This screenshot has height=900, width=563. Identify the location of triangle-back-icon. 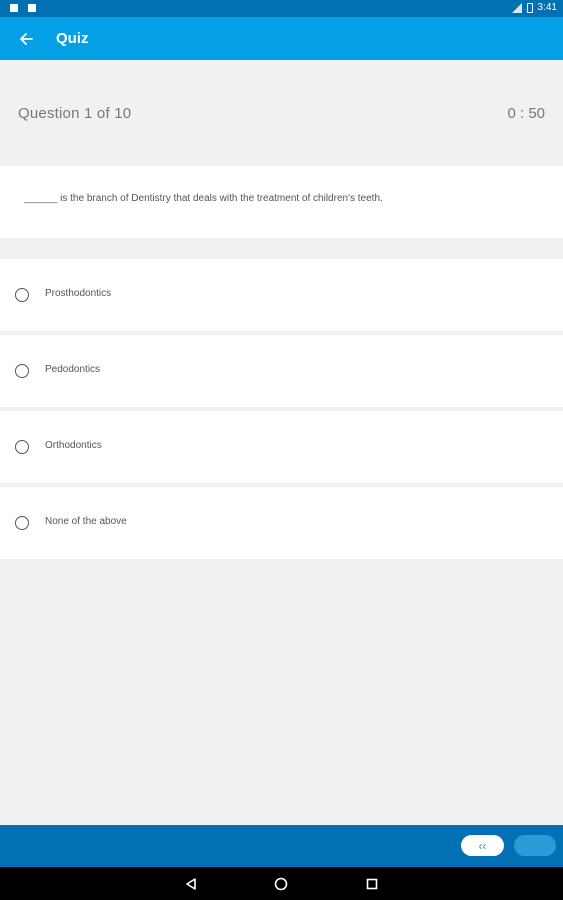
(191, 884).